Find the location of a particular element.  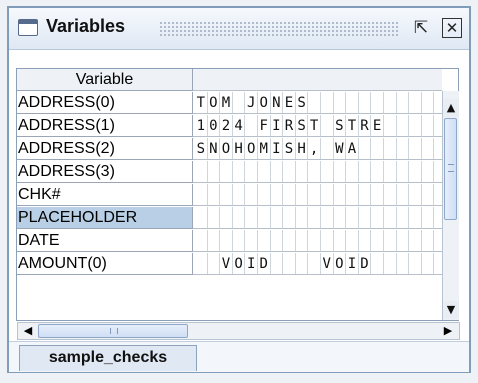

horizontal-scroll-thumb is located at coordinates (113, 331).